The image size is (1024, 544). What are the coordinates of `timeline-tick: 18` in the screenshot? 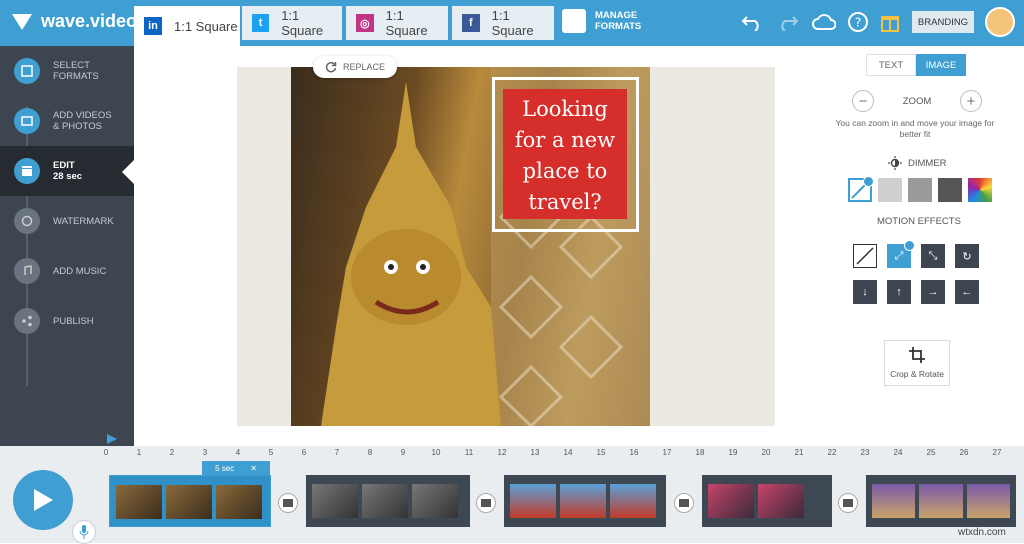 It's located at (700, 452).